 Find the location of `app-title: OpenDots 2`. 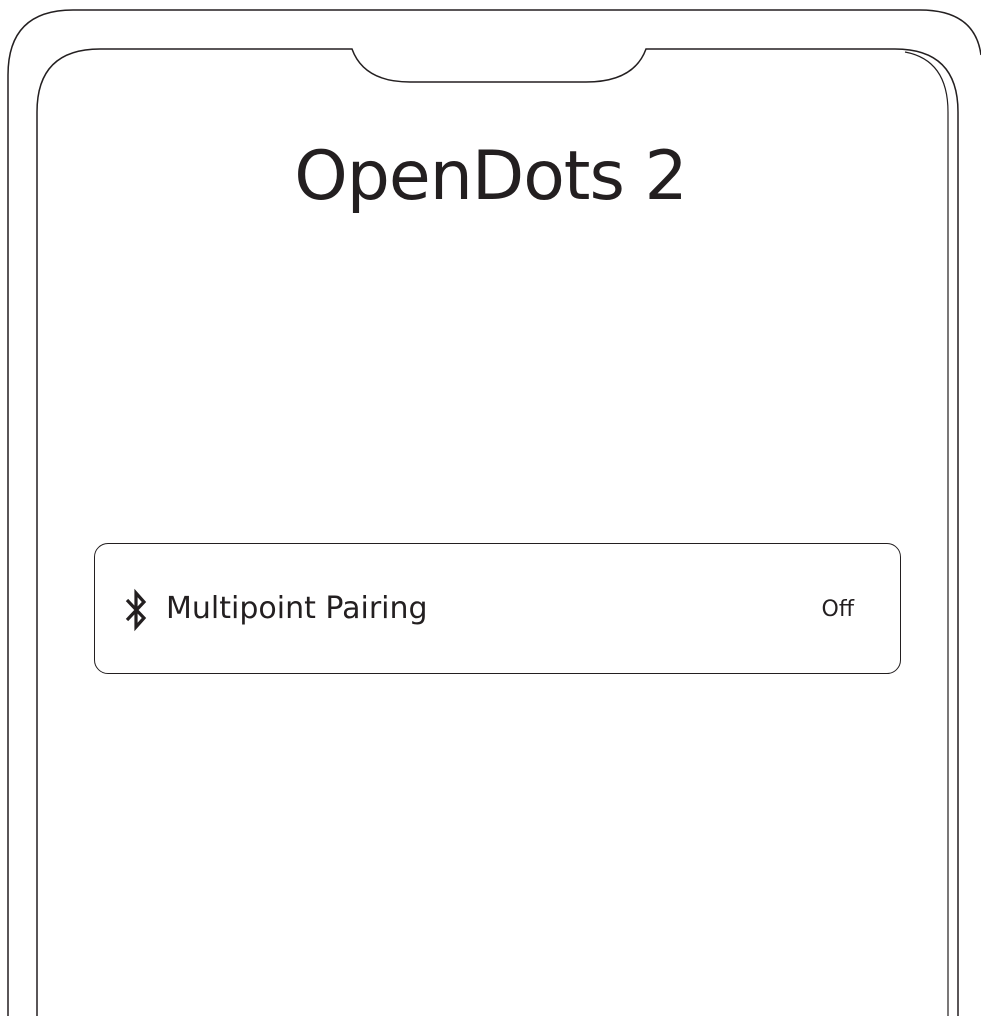

app-title: OpenDots 2 is located at coordinates (491, 176).